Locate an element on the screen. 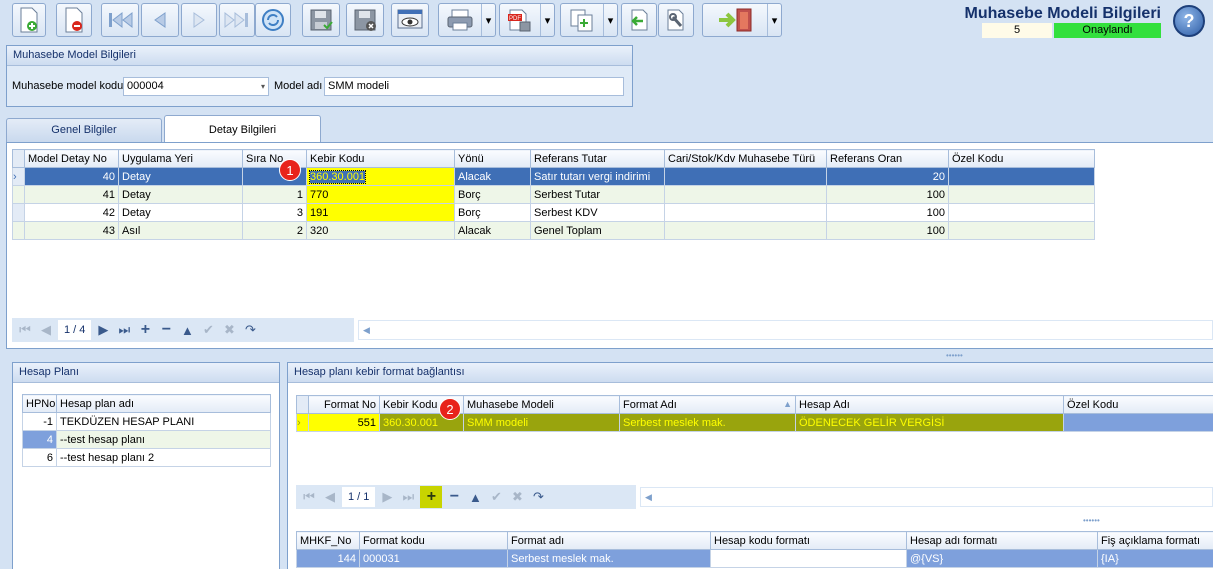 The image size is (1213, 569). first-record-button is located at coordinates (120, 20).